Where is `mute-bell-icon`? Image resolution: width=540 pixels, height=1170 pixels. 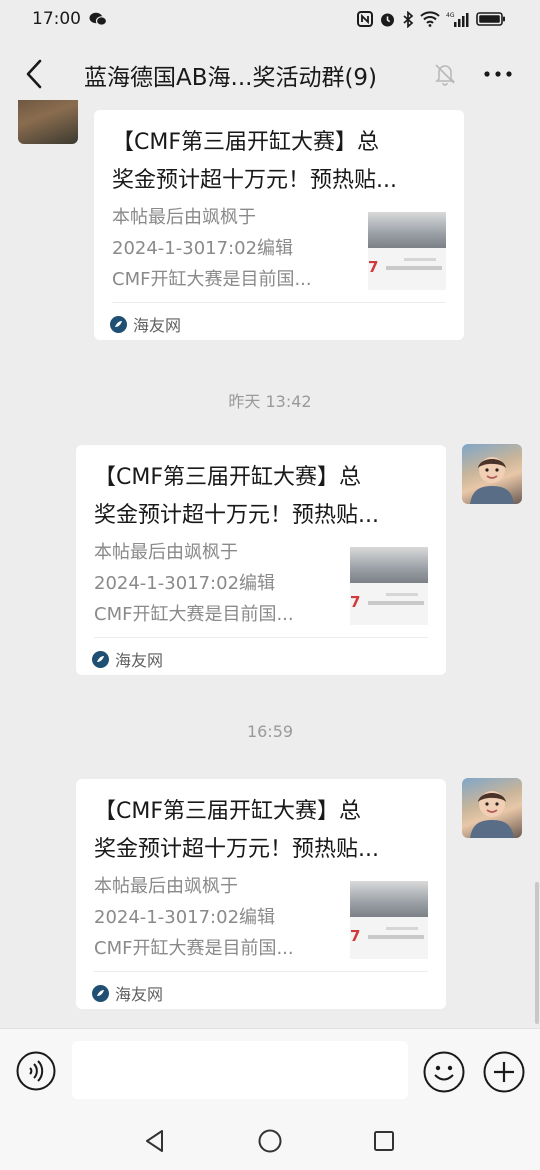
mute-bell-icon is located at coordinates (445, 74).